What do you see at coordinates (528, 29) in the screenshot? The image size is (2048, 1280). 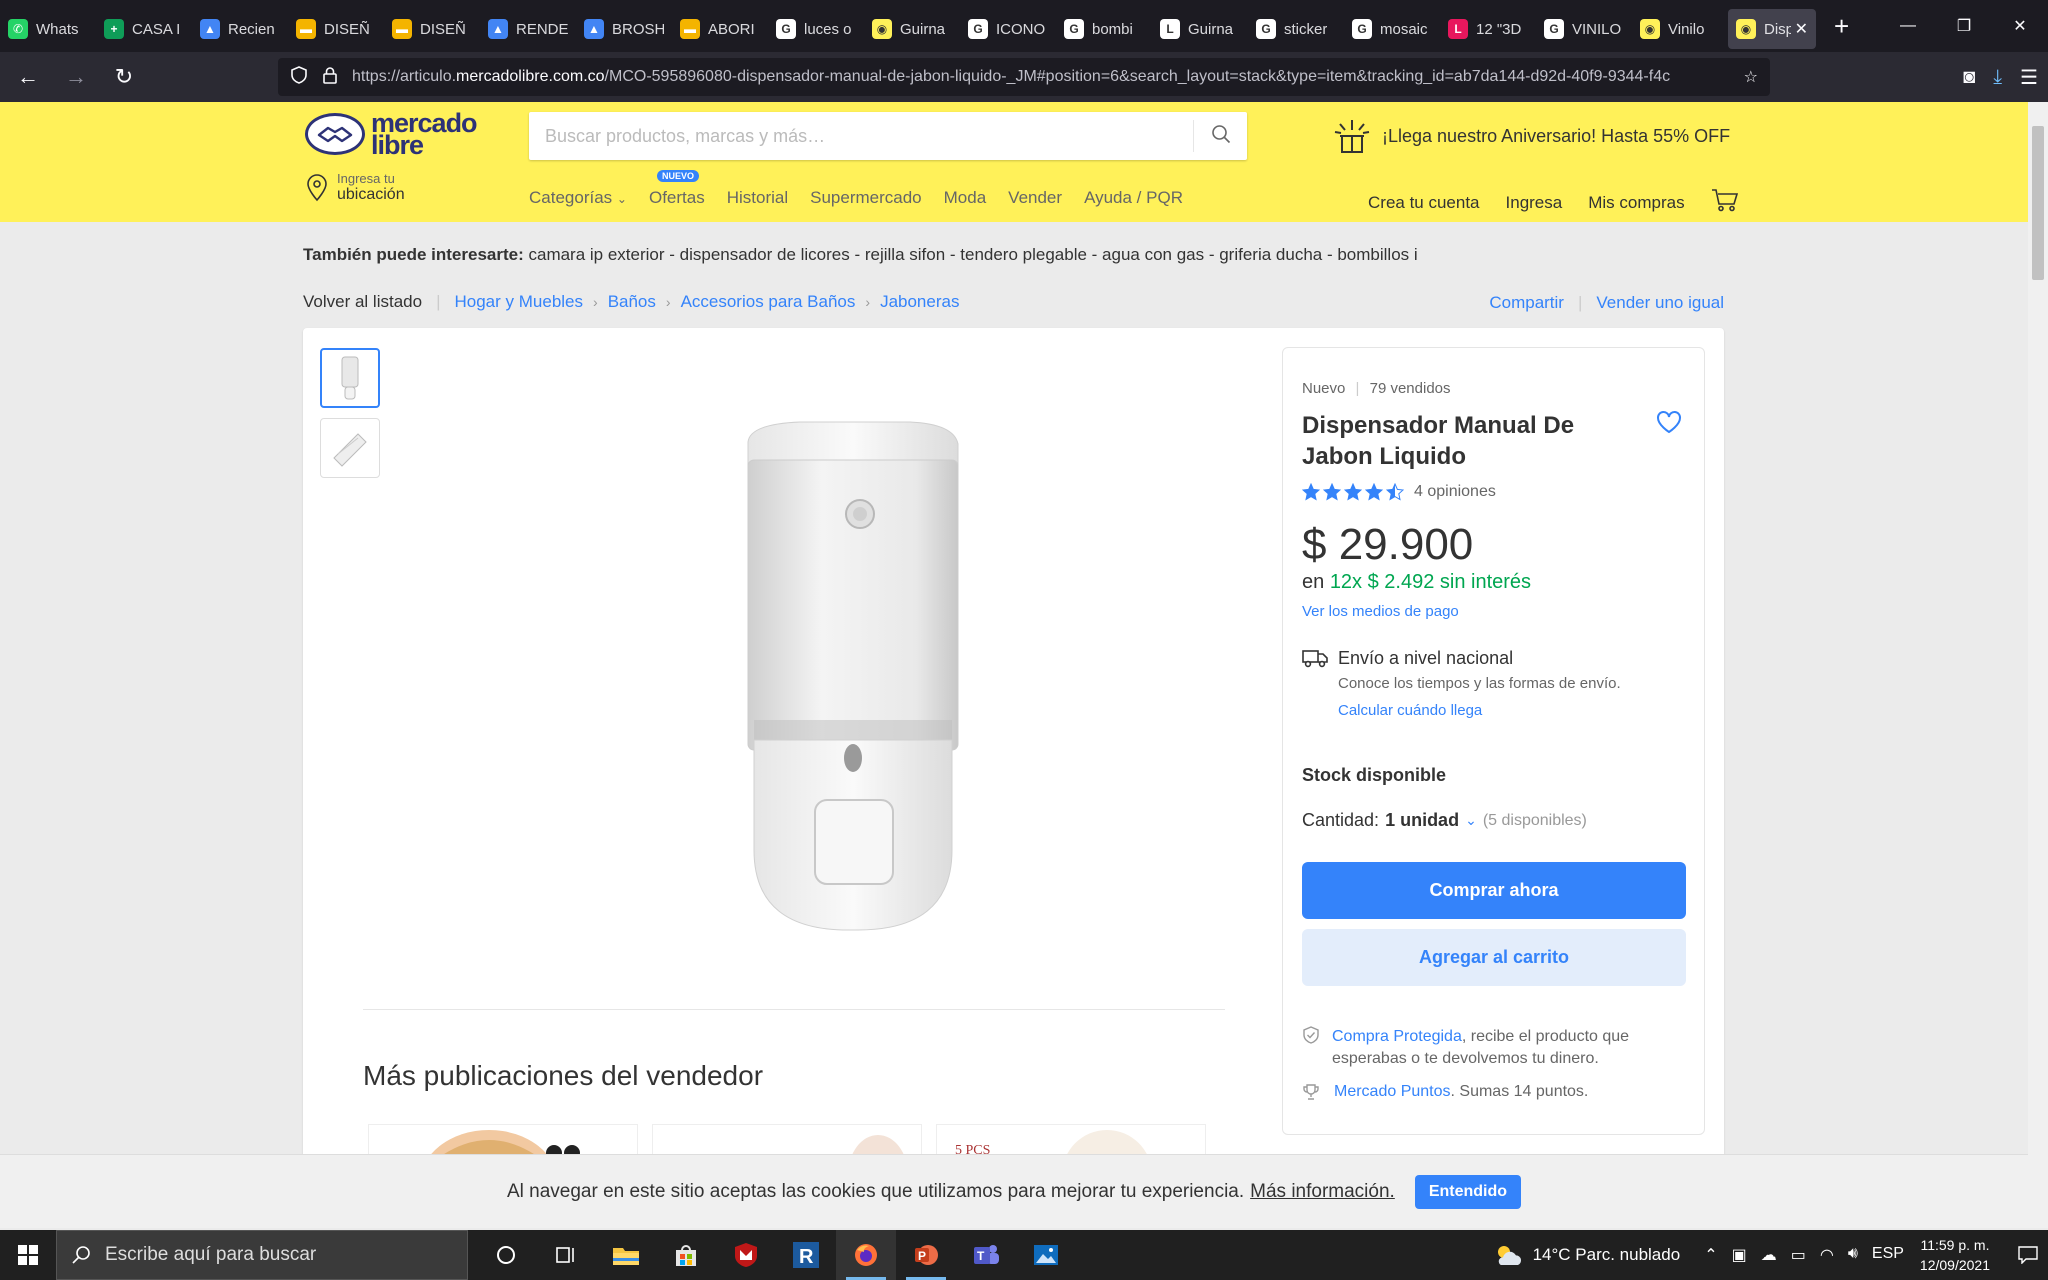 I see `browser-tab: ▲ RENDE` at bounding box center [528, 29].